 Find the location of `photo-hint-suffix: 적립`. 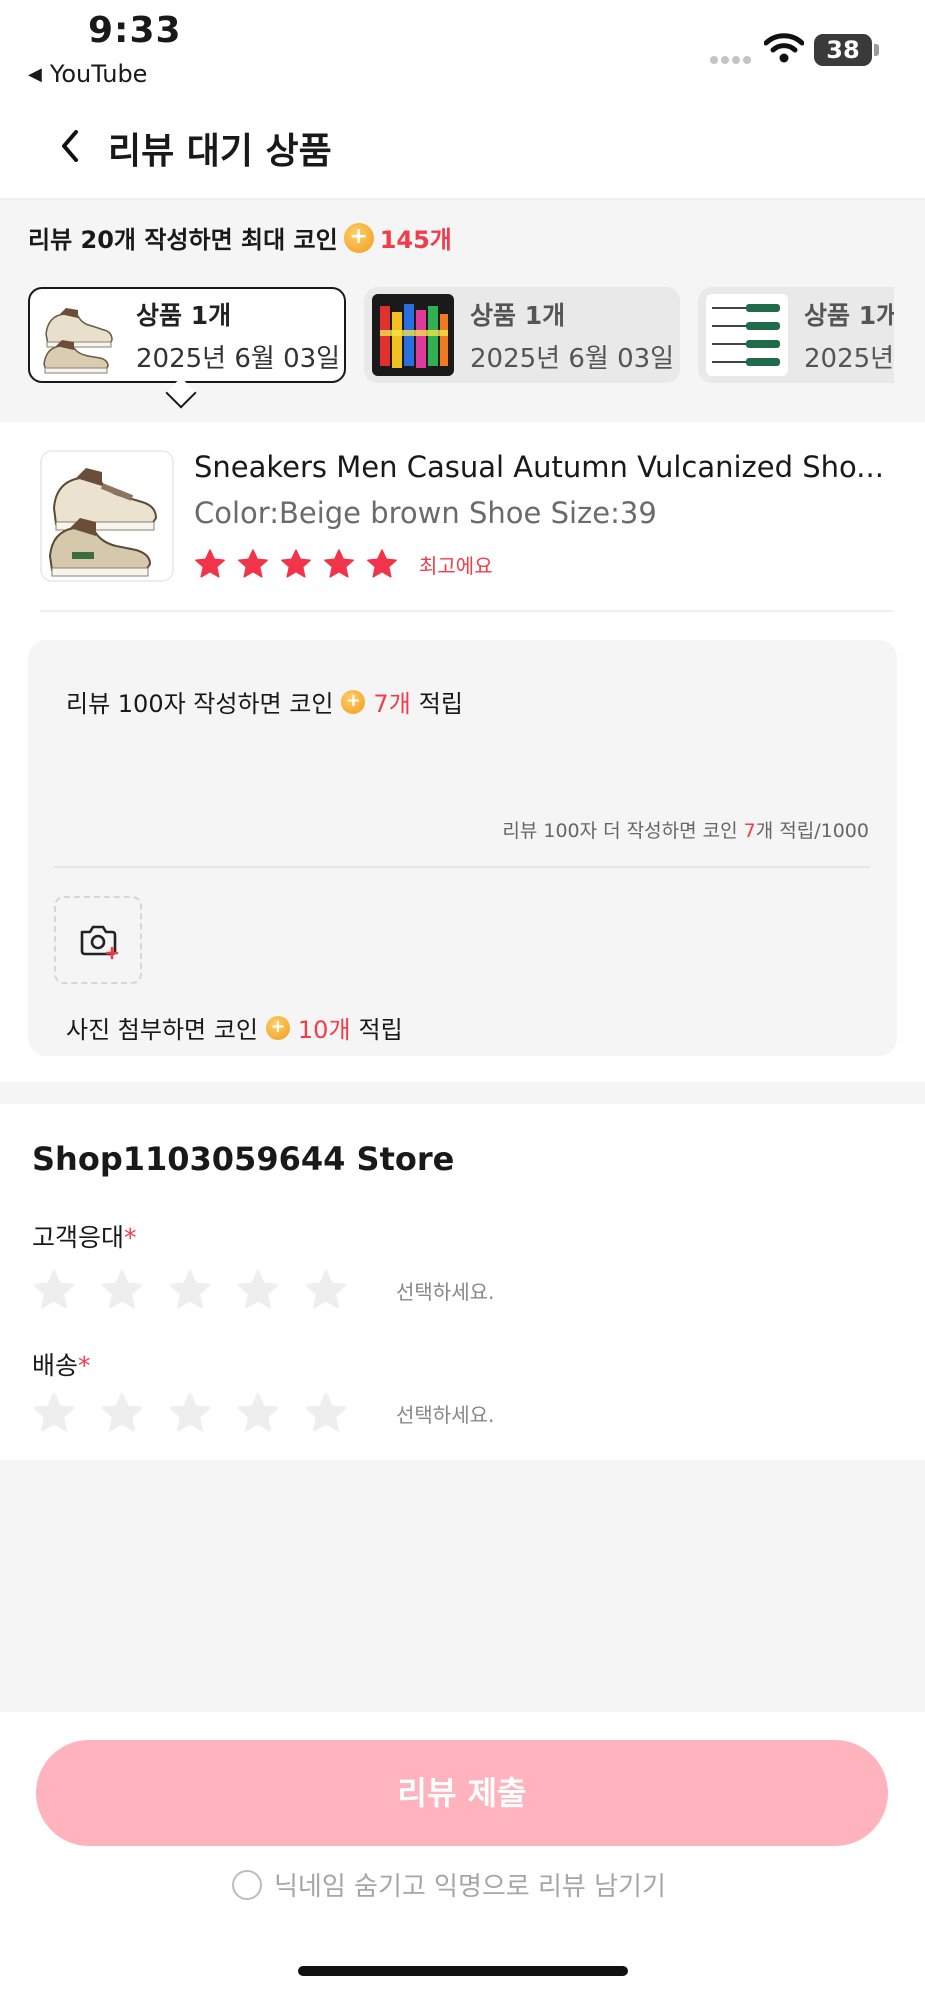

photo-hint-suffix: 적립 is located at coordinates (380, 1030).